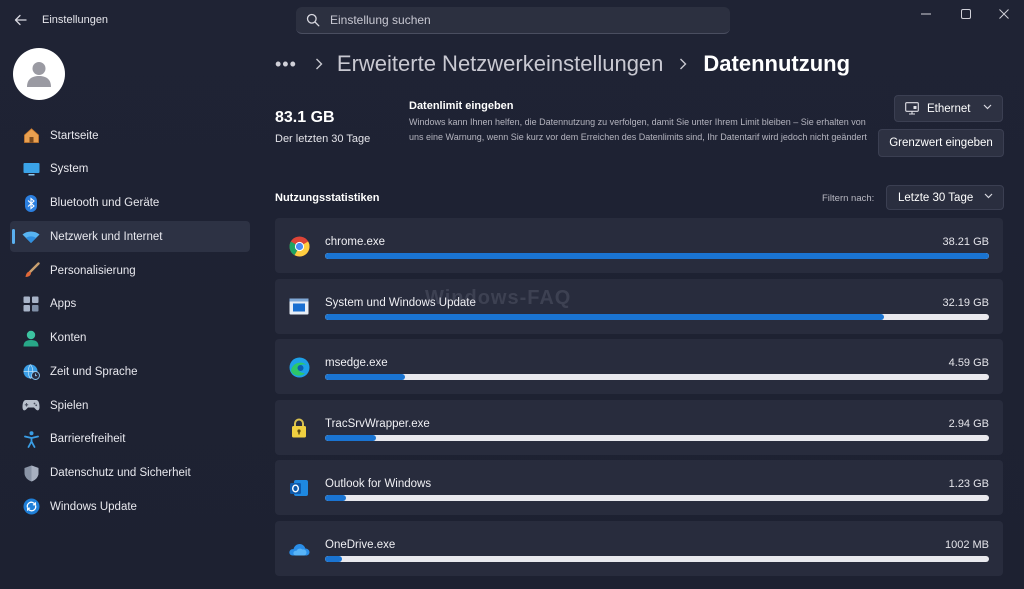 The width and height of the screenshot is (1024, 589). I want to click on app-name: chrome.exe, so click(355, 242).